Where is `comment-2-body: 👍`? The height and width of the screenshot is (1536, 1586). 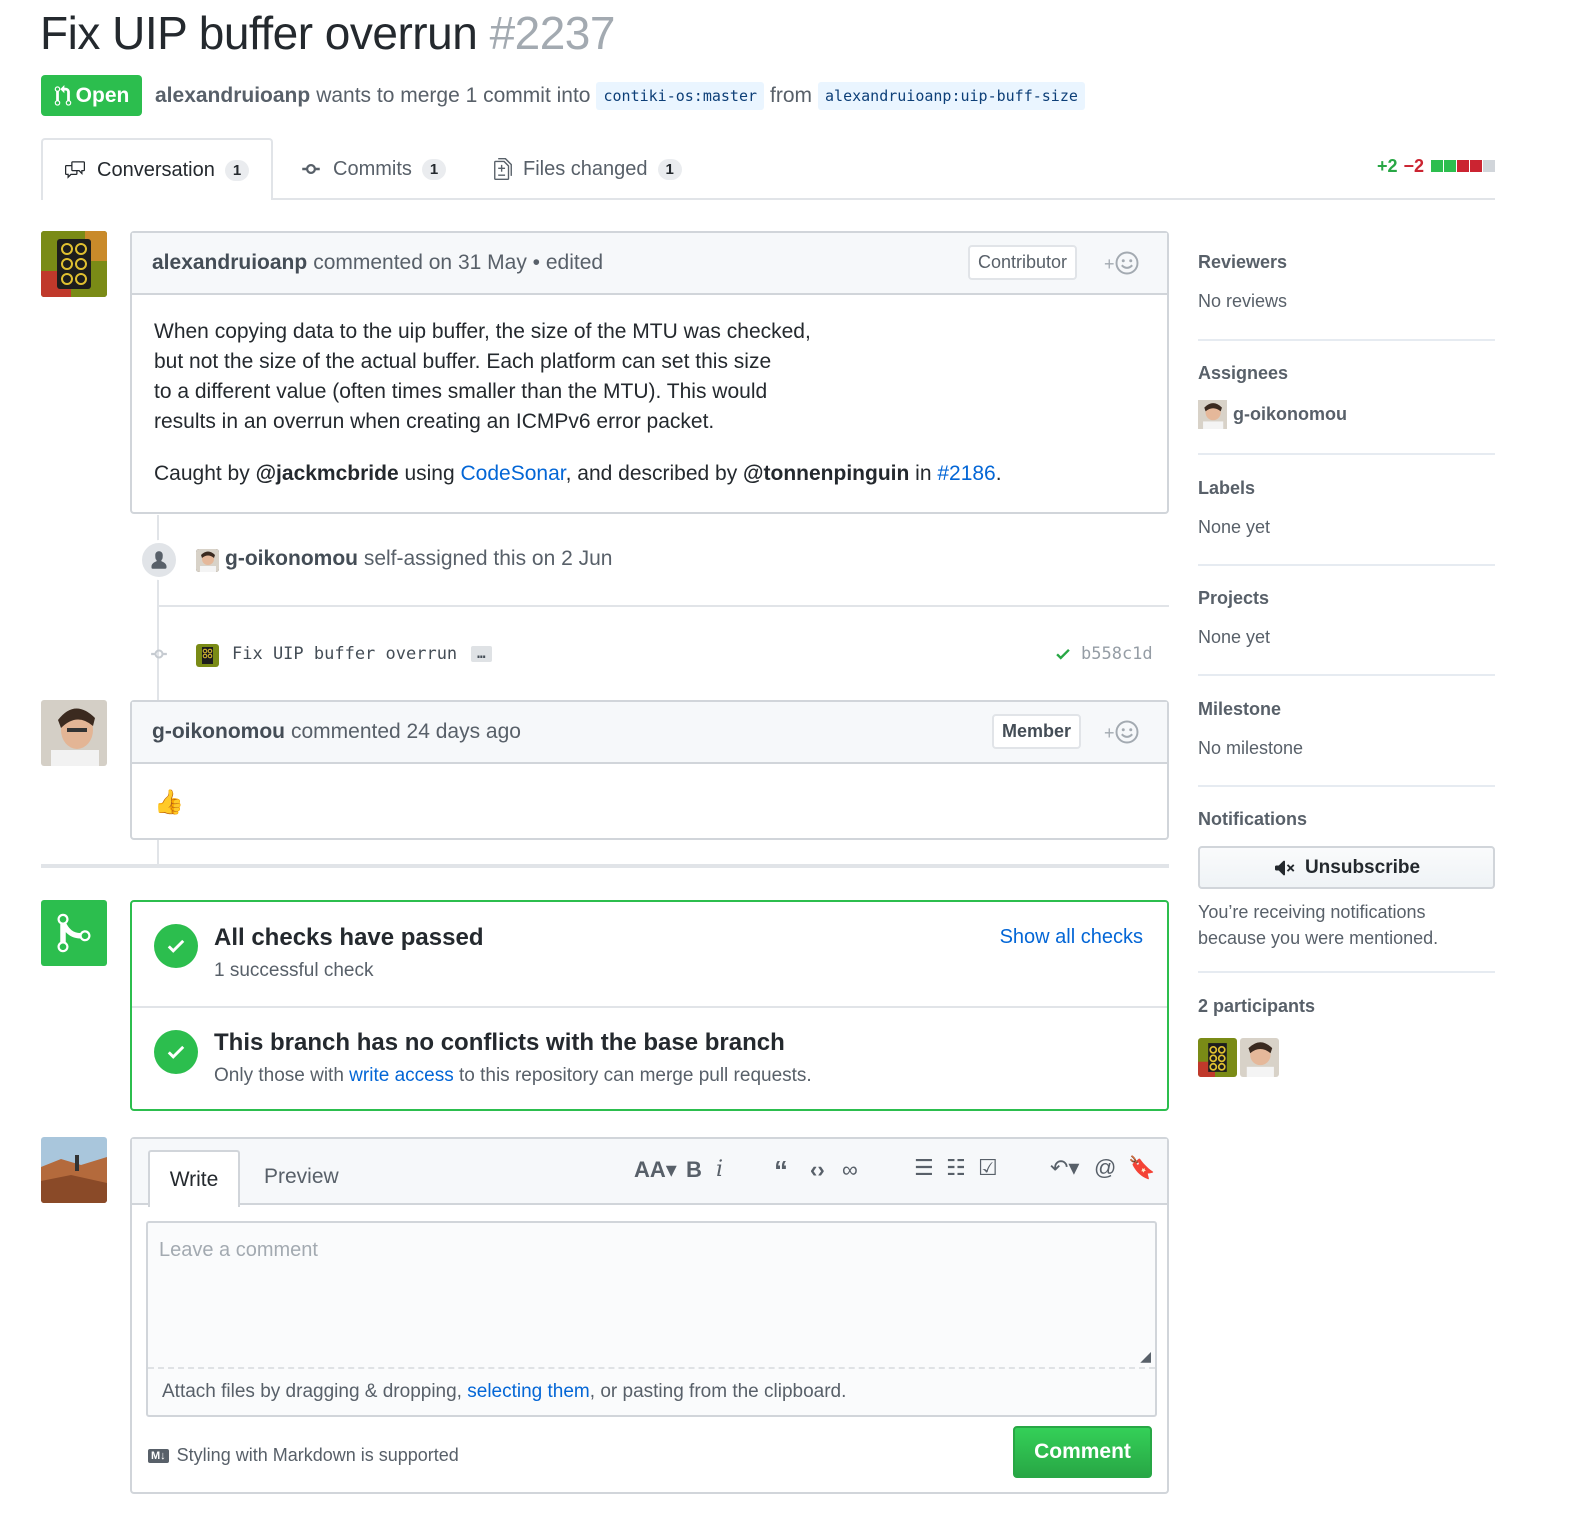 comment-2-body: 👍 is located at coordinates (649, 802).